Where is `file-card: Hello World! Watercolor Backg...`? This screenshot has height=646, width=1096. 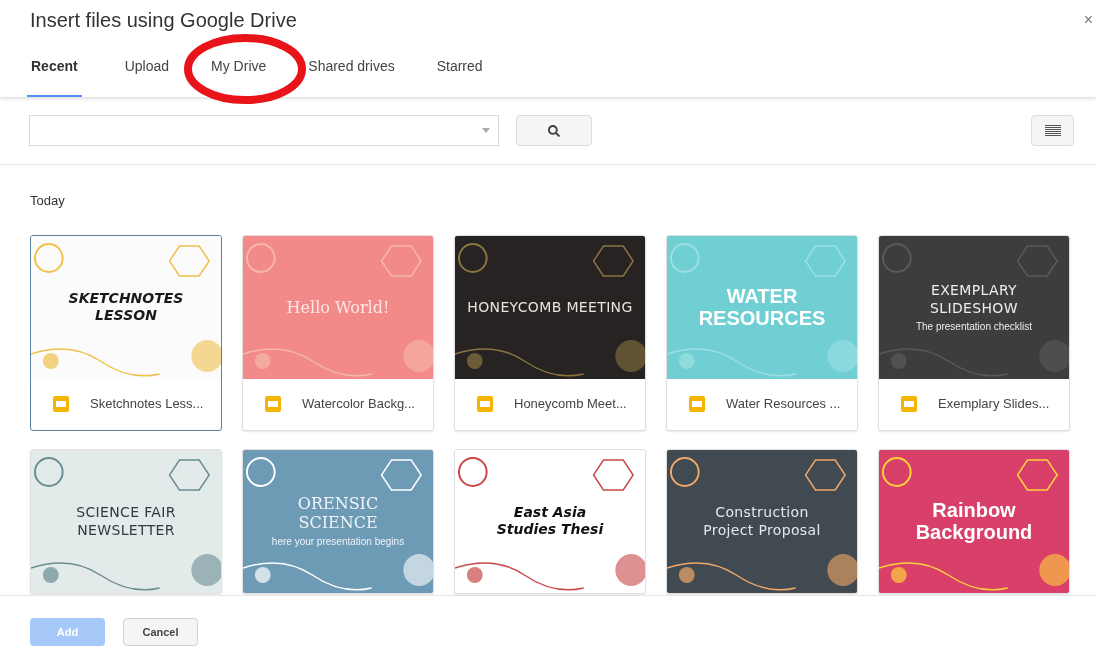 file-card: Hello World! Watercolor Backg... is located at coordinates (338, 332).